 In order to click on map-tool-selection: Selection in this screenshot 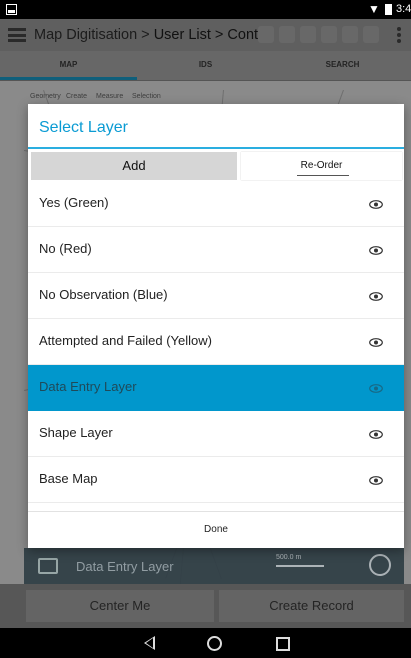, I will do `click(146, 96)`.